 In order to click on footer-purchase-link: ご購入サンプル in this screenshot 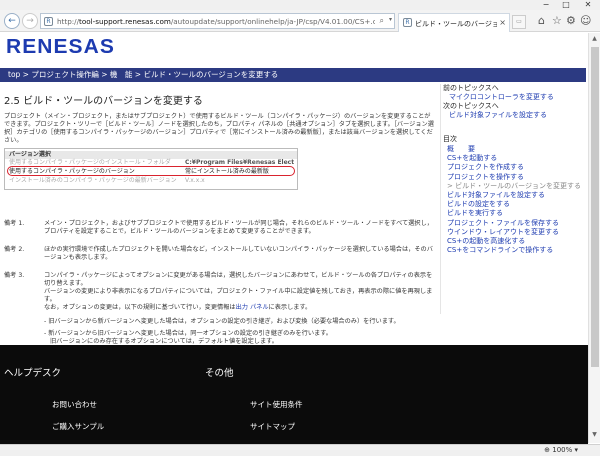, I will do `click(78, 426)`.